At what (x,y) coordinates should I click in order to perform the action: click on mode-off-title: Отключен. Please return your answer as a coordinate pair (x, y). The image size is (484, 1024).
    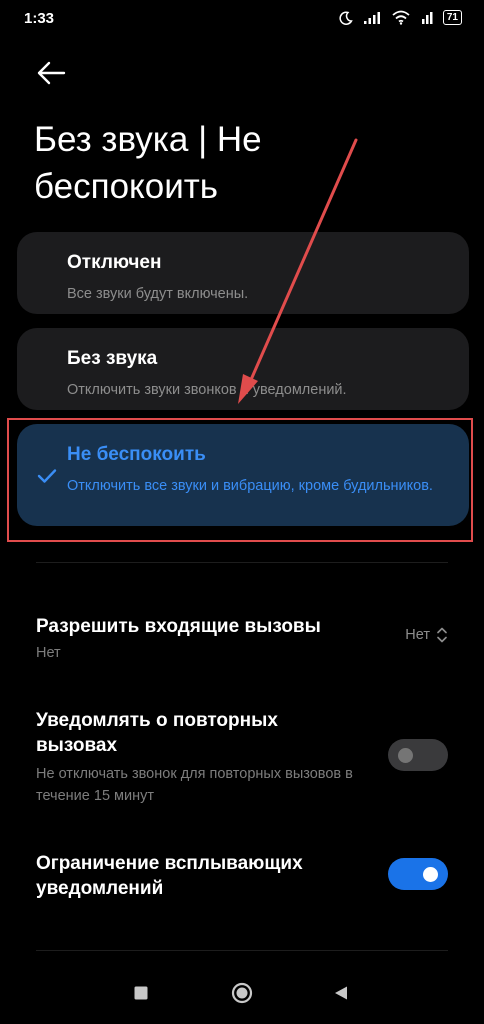
    Looking at the image, I should click on (114, 262).